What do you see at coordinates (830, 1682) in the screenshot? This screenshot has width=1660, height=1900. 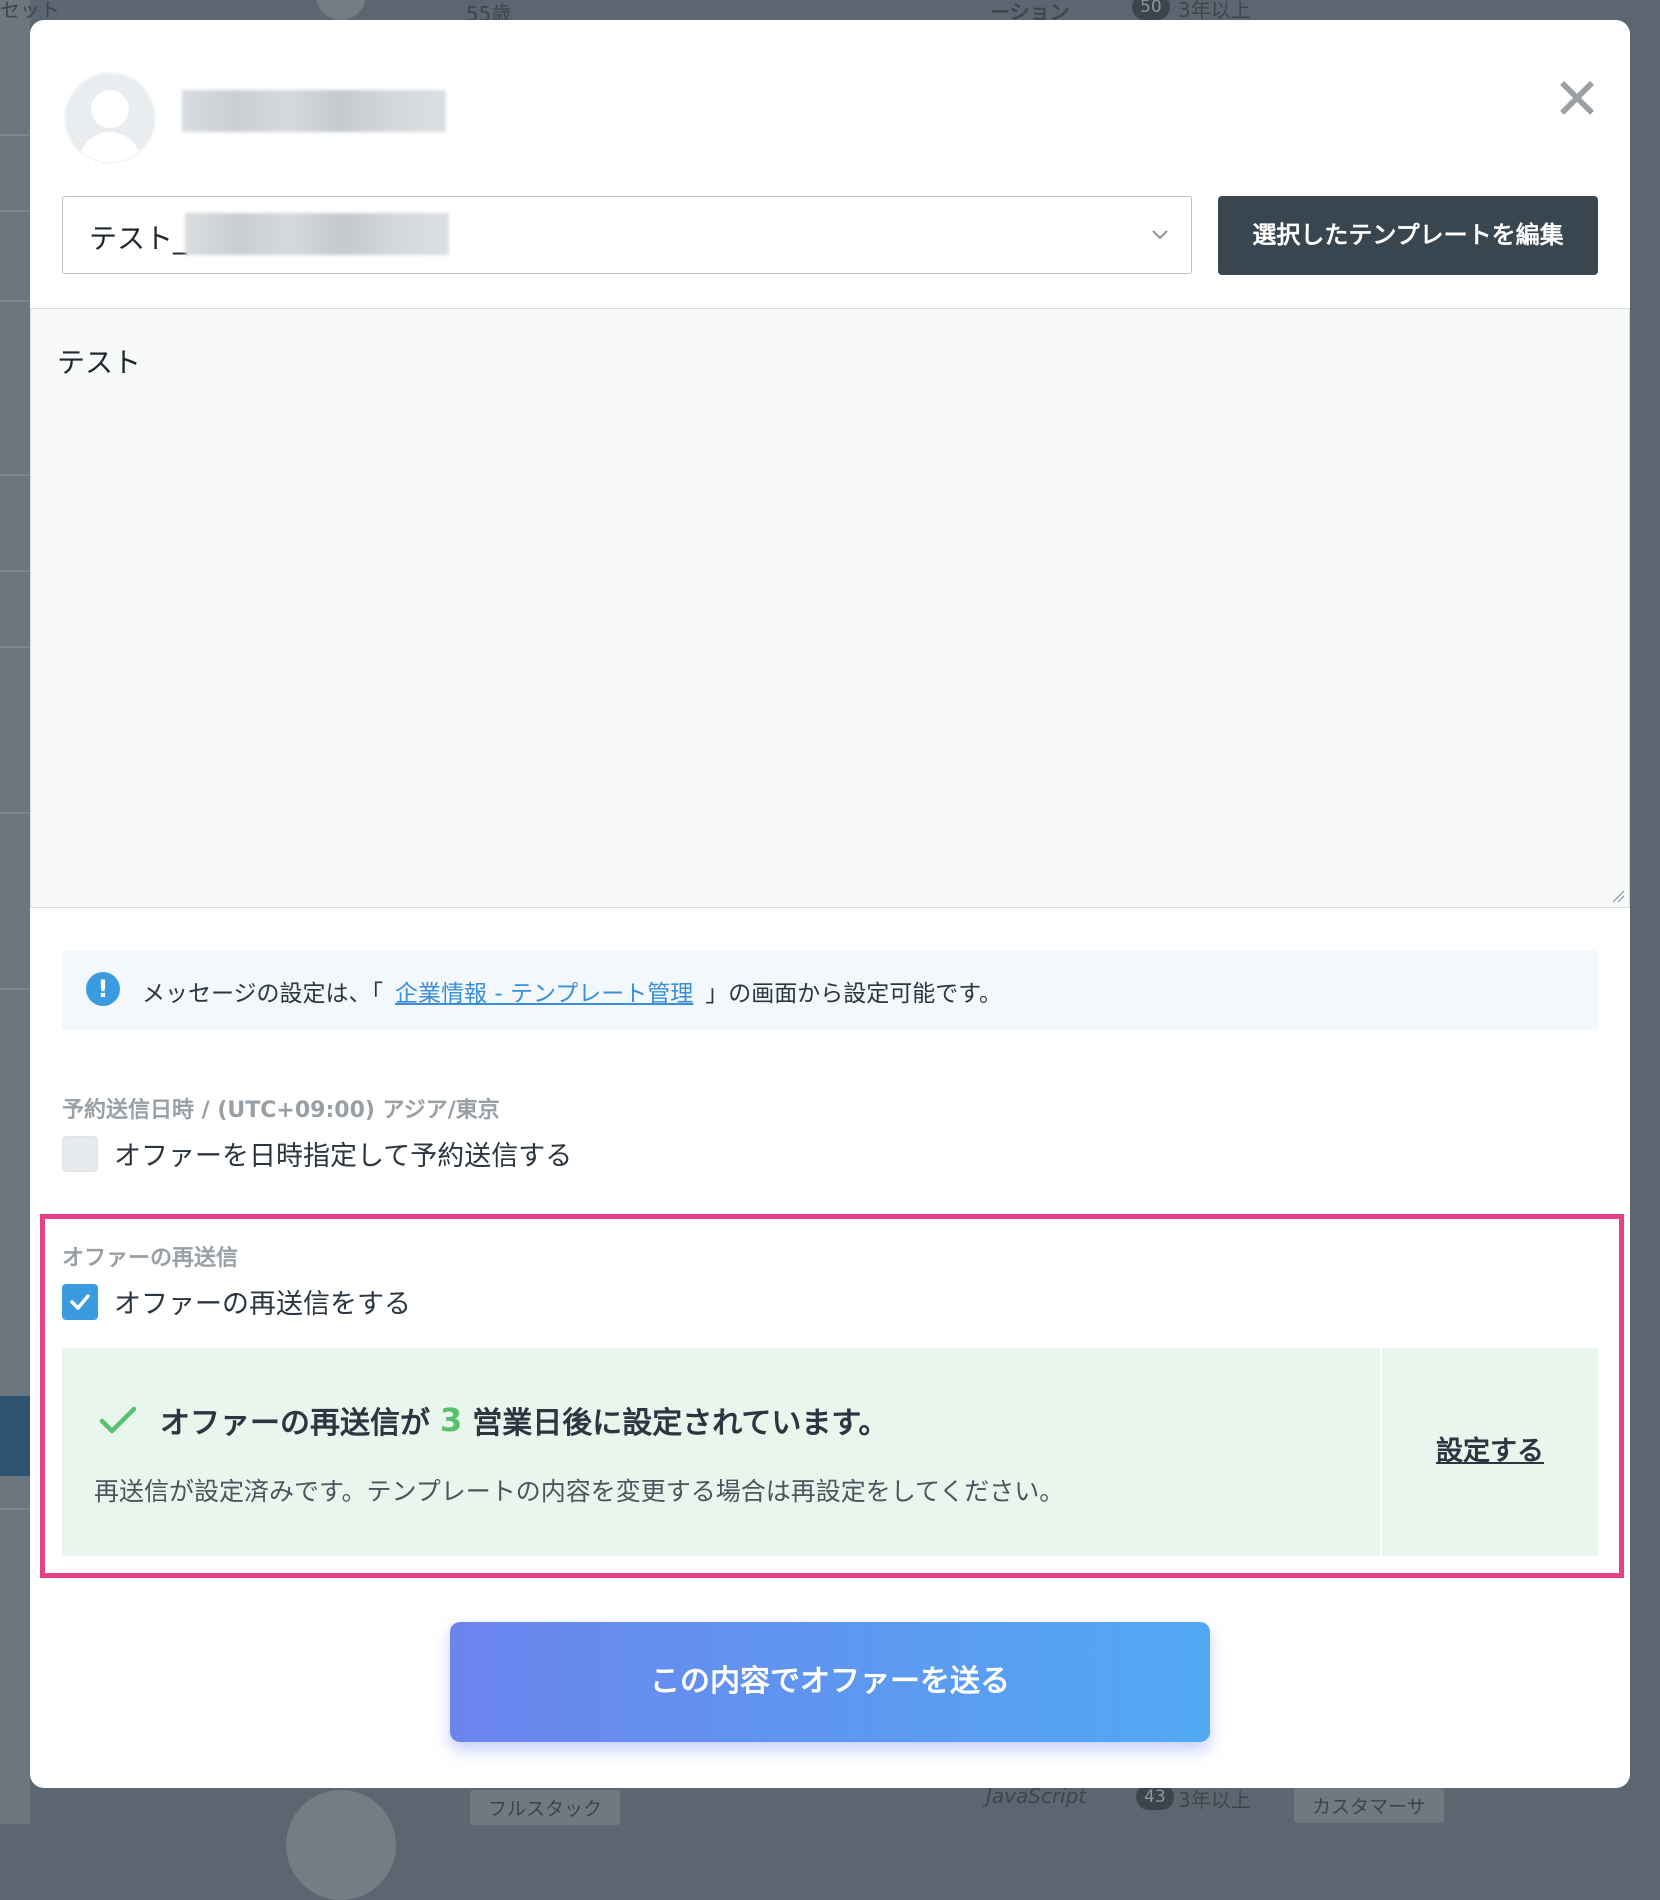 I see `send-offer-button: この内容でオファーを送る` at bounding box center [830, 1682].